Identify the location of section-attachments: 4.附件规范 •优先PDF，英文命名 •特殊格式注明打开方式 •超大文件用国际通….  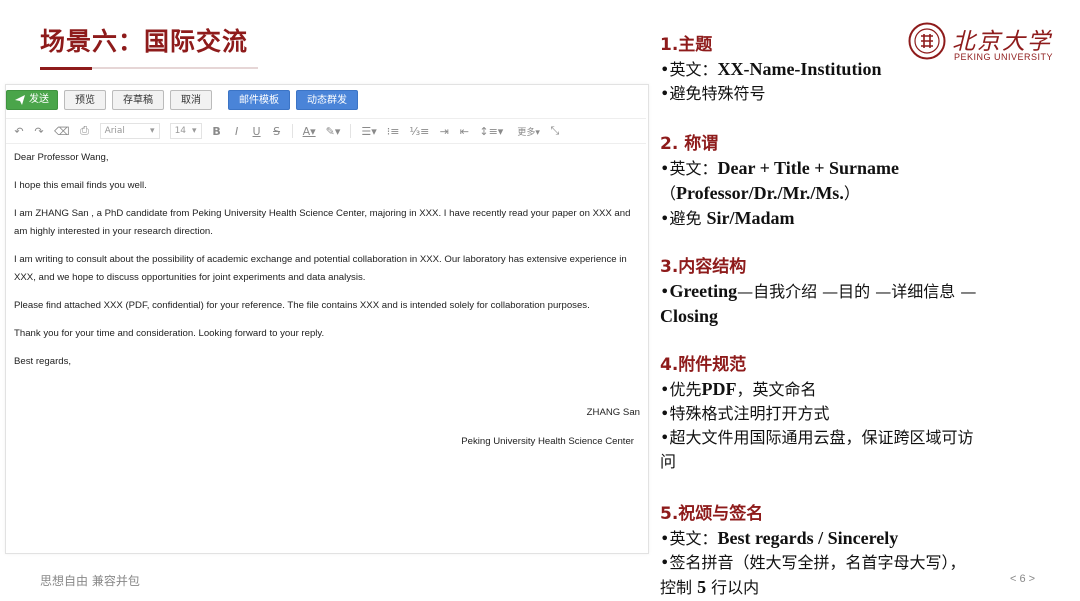
(866, 413).